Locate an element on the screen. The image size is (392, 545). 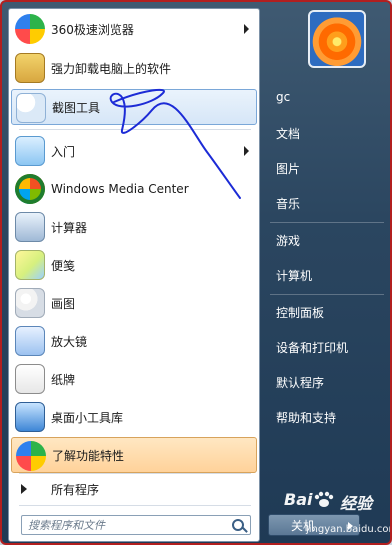
right-item-devices-printers: 设备和打印机 is located at coordinates (312, 347).